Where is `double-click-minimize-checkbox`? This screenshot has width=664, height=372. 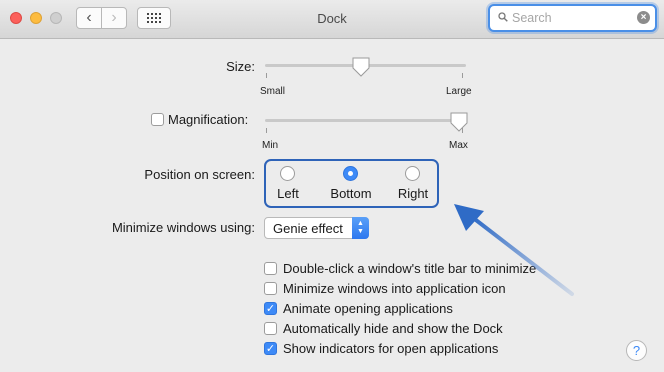
double-click-minimize-checkbox is located at coordinates (270, 268).